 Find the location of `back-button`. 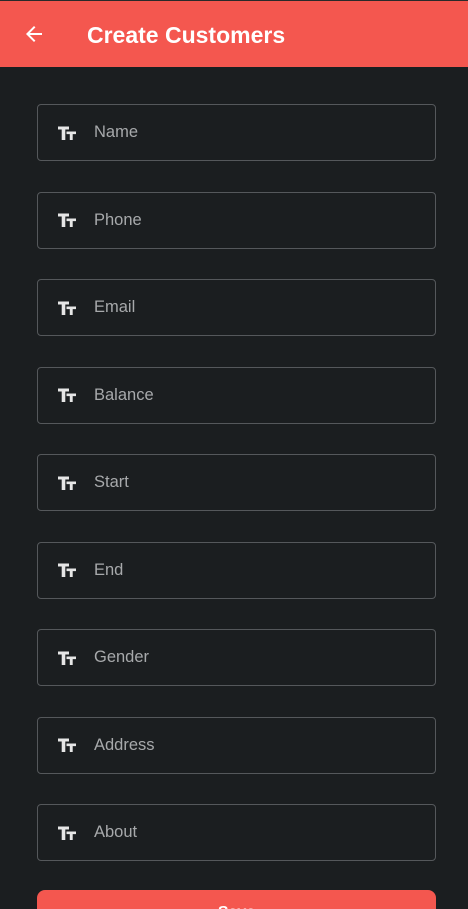

back-button is located at coordinates (34, 34).